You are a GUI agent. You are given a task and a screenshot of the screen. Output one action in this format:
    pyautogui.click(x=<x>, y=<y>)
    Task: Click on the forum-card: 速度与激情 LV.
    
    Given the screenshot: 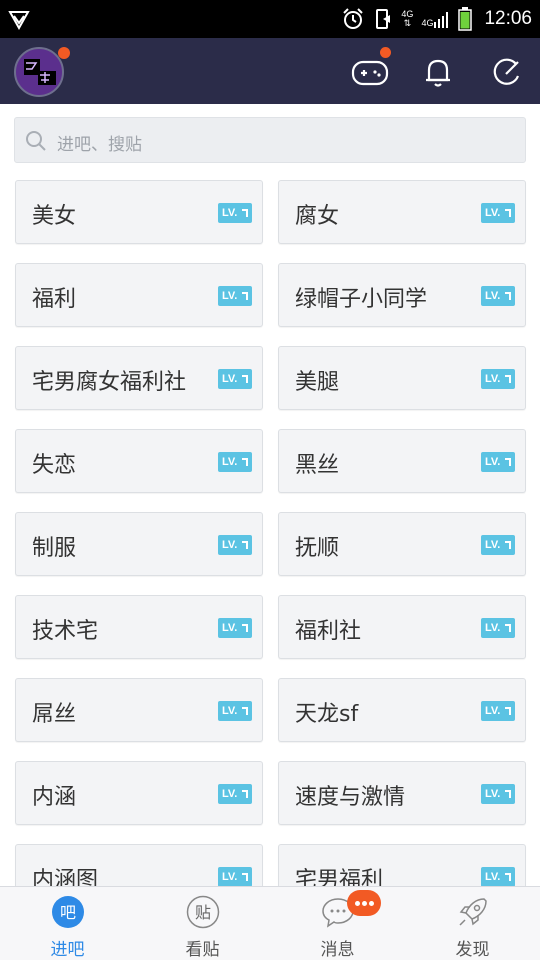 What is the action you would take?
    pyautogui.click(x=402, y=793)
    